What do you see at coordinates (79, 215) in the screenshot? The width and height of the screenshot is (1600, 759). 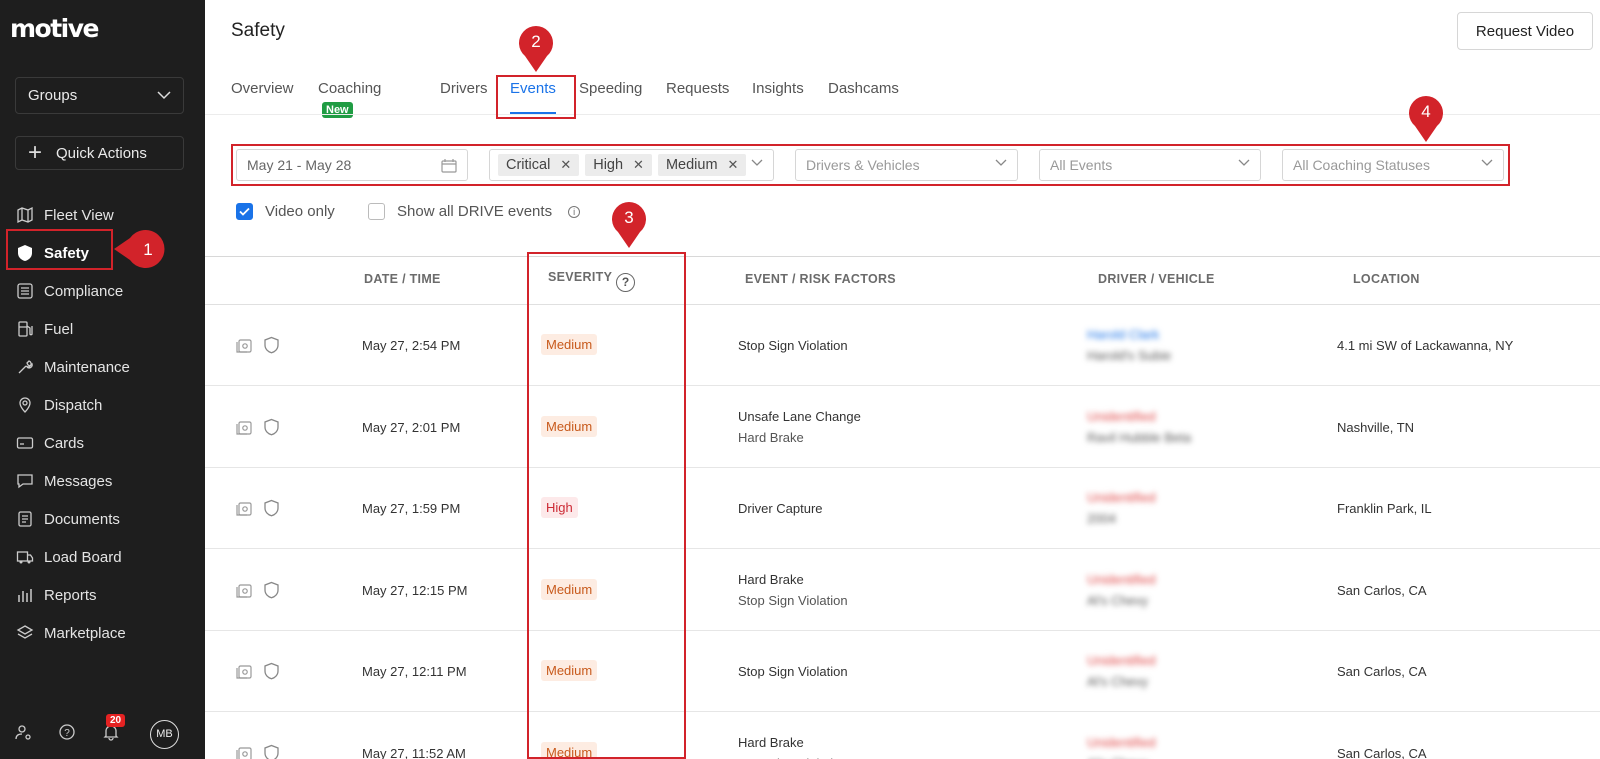 I see `sidebar-item-label: Fleet View` at bounding box center [79, 215].